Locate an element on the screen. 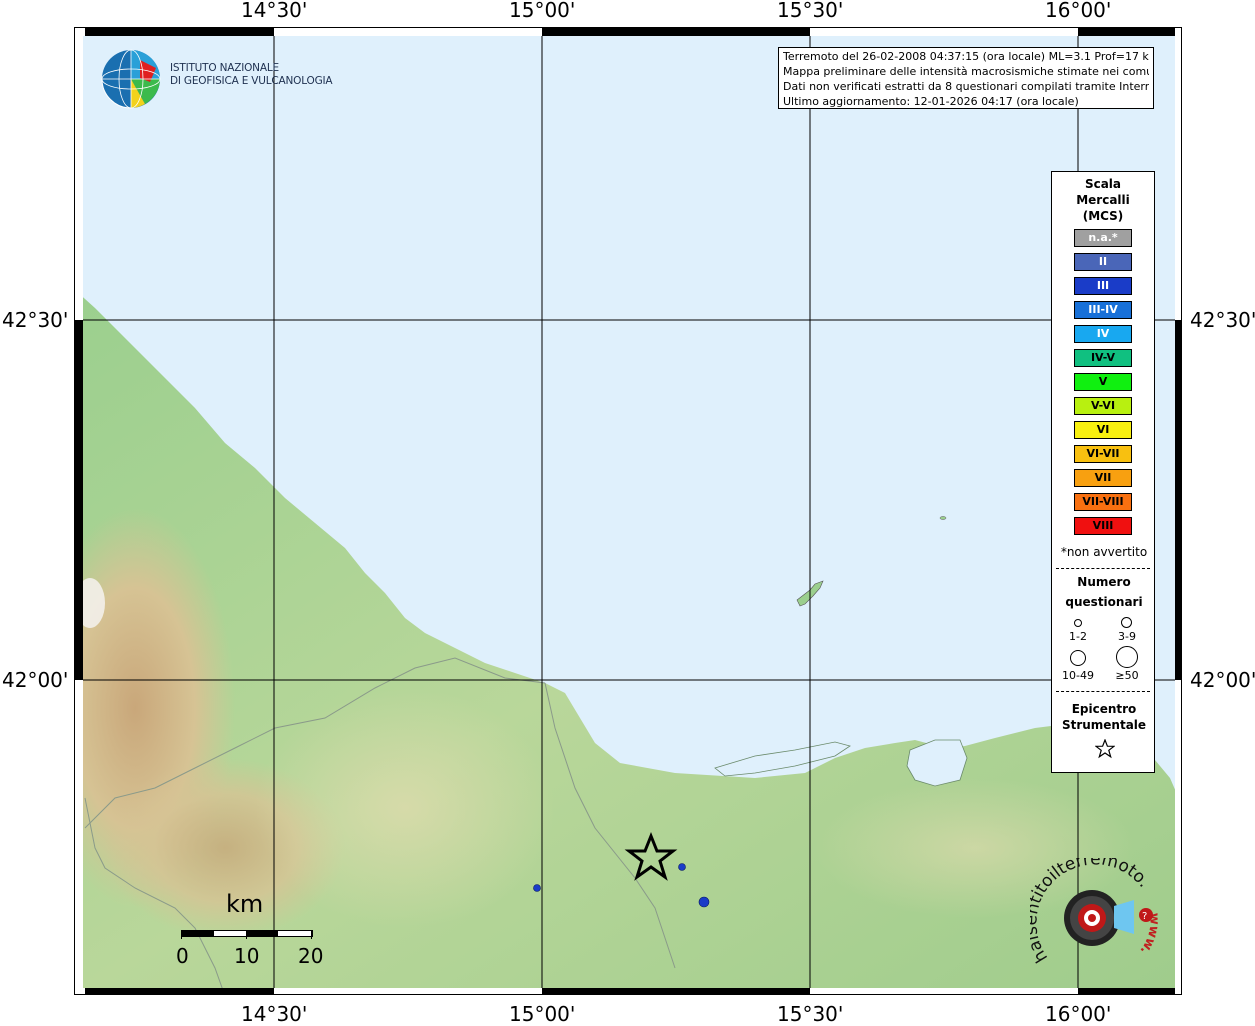 The width and height of the screenshot is (1255, 1026). lon-label-top-1530: 15°30' is located at coordinates (810, 11).